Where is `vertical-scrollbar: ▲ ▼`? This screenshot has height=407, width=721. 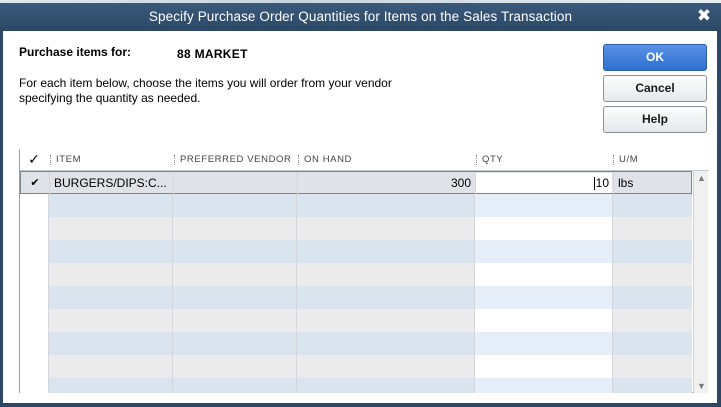
vertical-scrollbar: ▲ ▼ is located at coordinates (700, 282).